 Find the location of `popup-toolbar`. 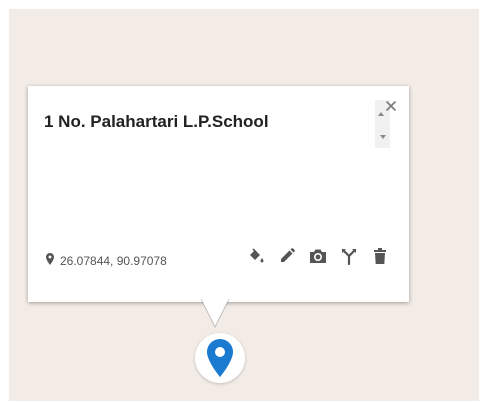

popup-toolbar is located at coordinates (318, 256).